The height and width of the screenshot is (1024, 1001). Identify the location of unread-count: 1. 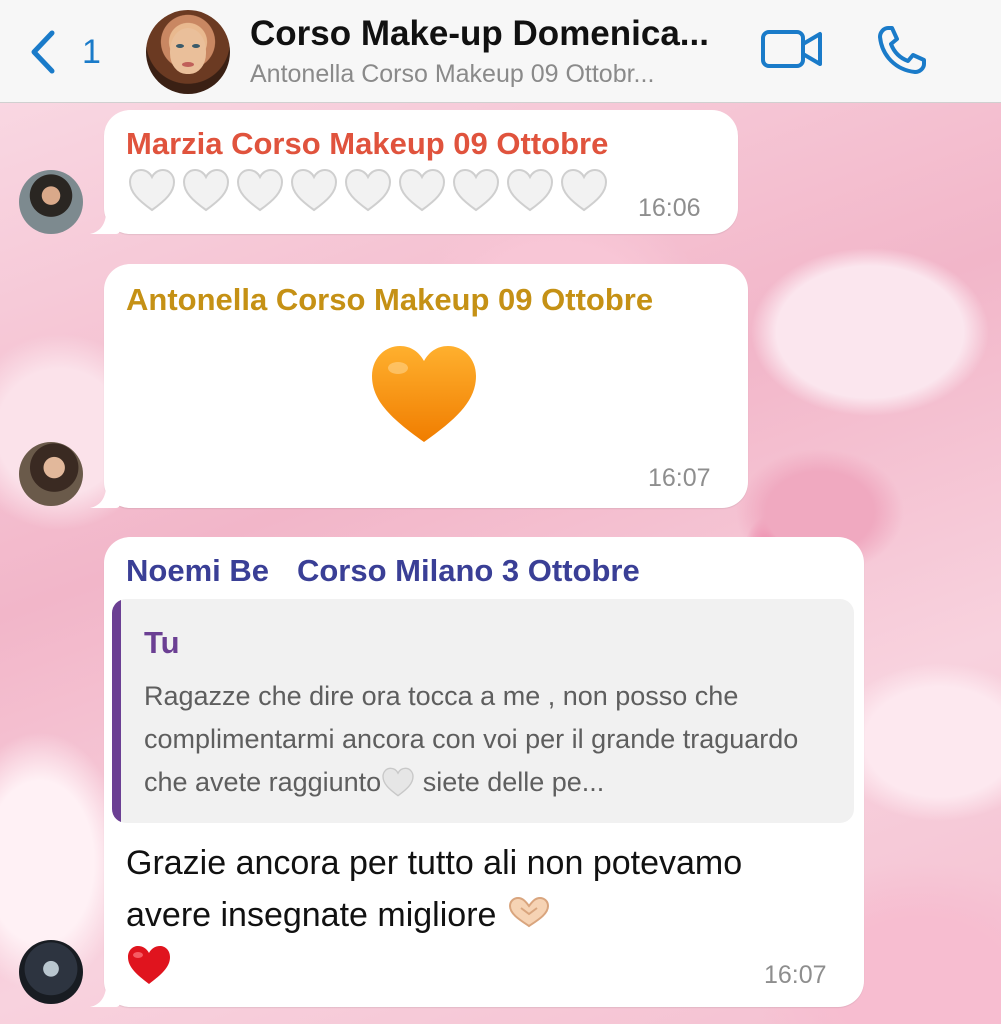
(91, 51).